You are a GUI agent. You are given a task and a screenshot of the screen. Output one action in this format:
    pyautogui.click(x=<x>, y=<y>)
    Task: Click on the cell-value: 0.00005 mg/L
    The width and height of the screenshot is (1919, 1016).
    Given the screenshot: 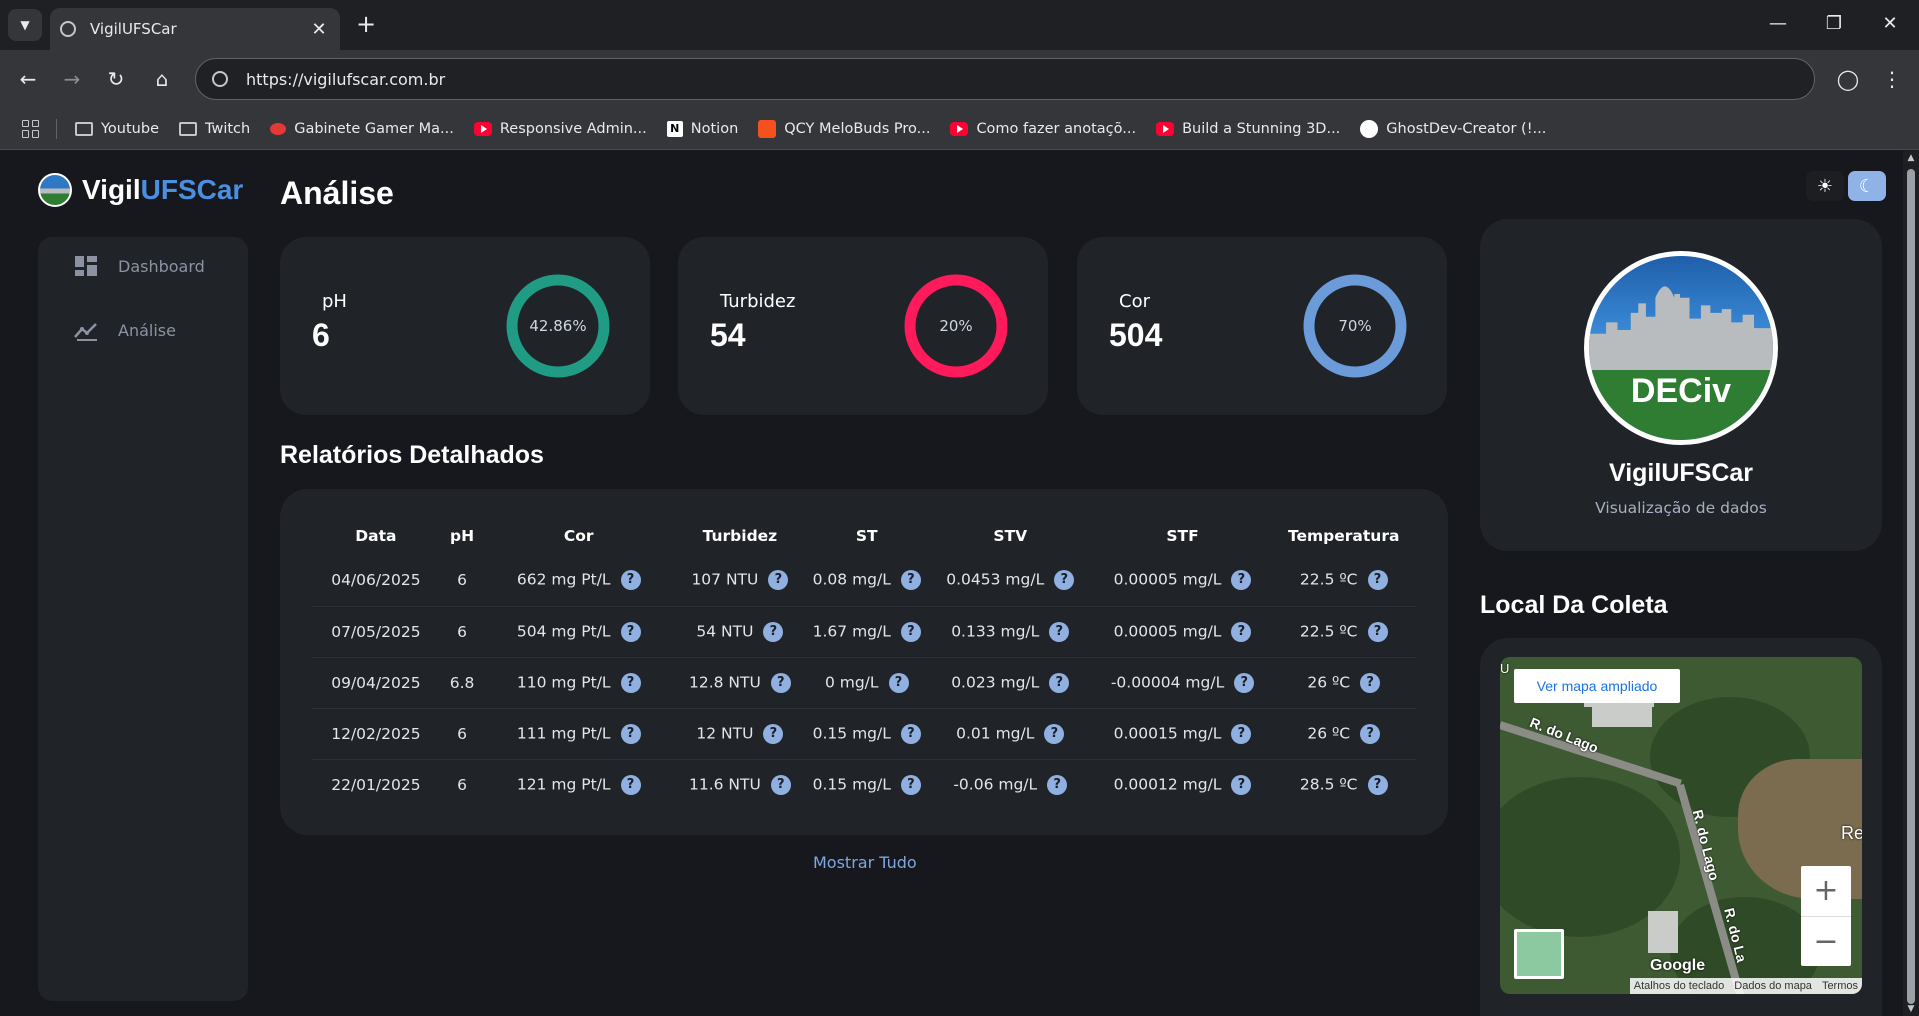 What is the action you would take?
    pyautogui.click(x=1167, y=579)
    